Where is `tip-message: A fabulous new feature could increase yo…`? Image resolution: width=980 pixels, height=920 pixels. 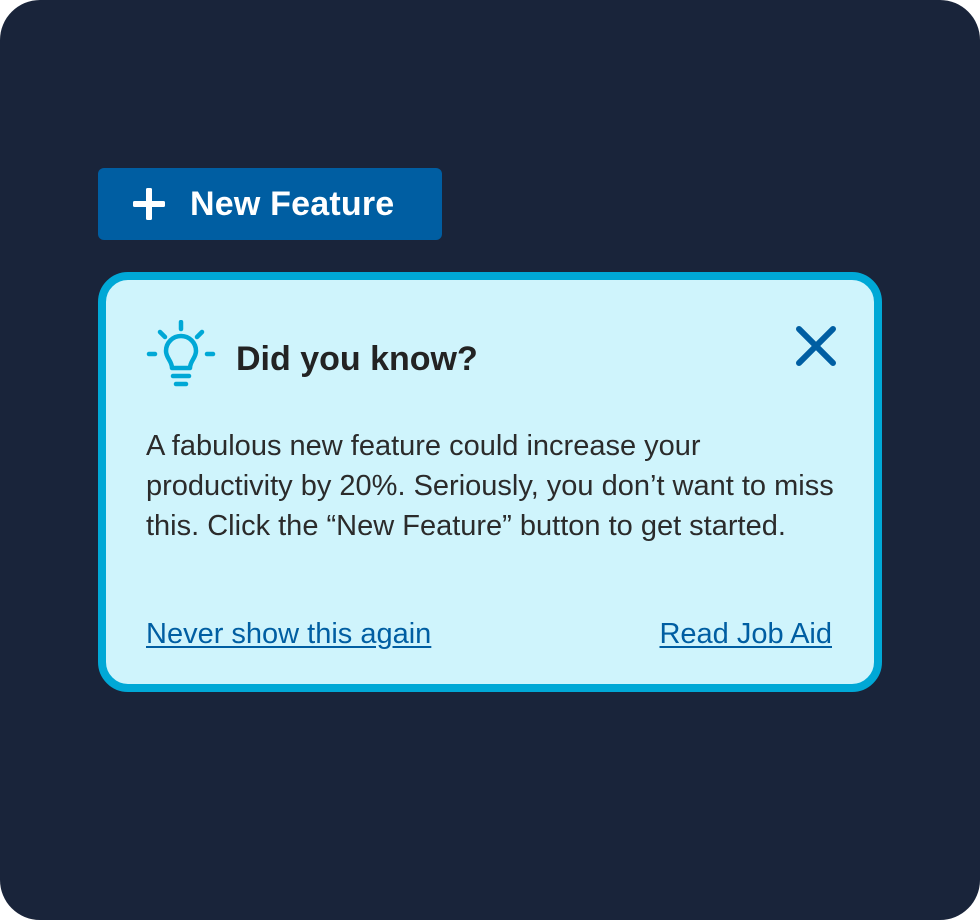
tip-message: A fabulous new feature could increase yo… is located at coordinates (490, 486).